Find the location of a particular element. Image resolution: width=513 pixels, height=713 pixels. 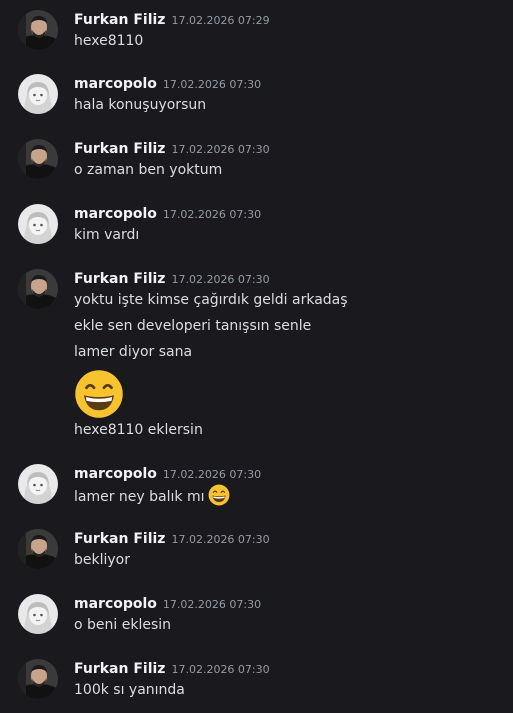

message-text: ekle sen developeri tanışsın senle is located at coordinates (193, 326).